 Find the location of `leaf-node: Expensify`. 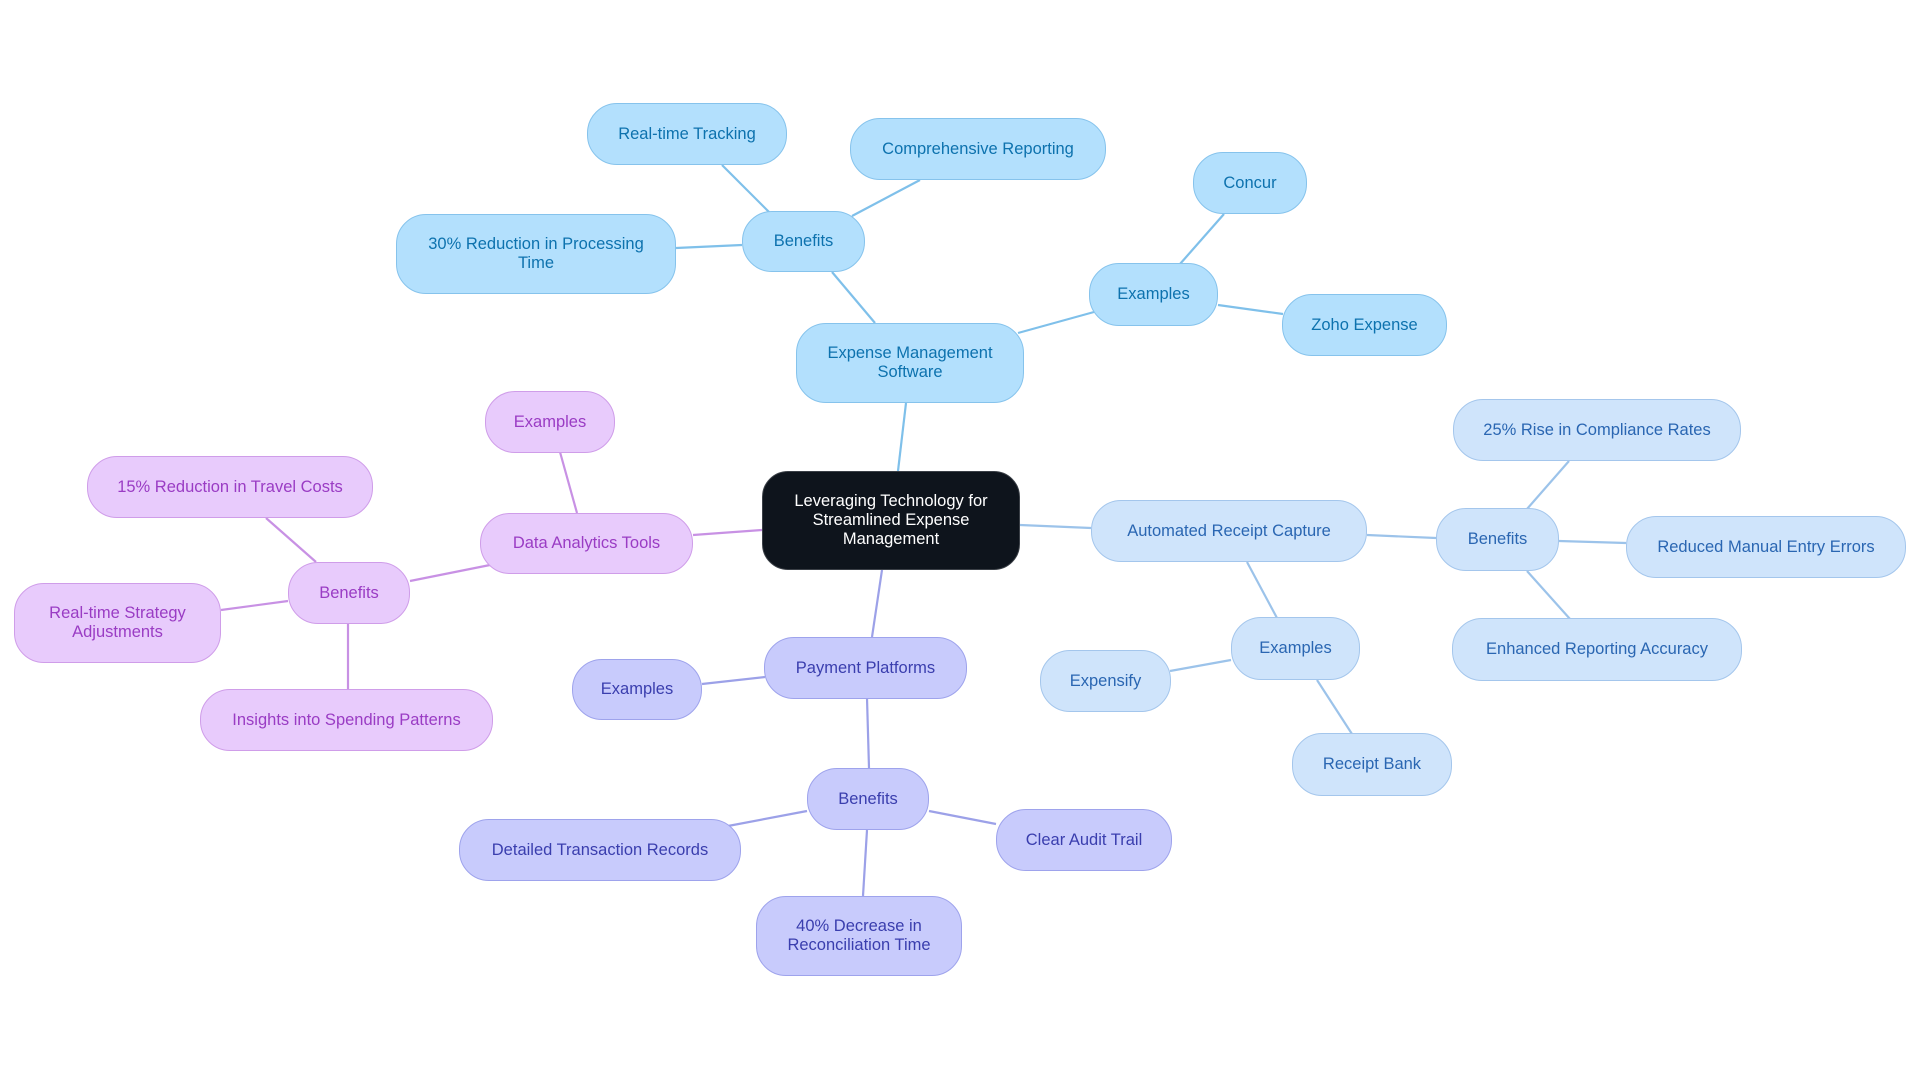

leaf-node: Expensify is located at coordinates (1105, 681).